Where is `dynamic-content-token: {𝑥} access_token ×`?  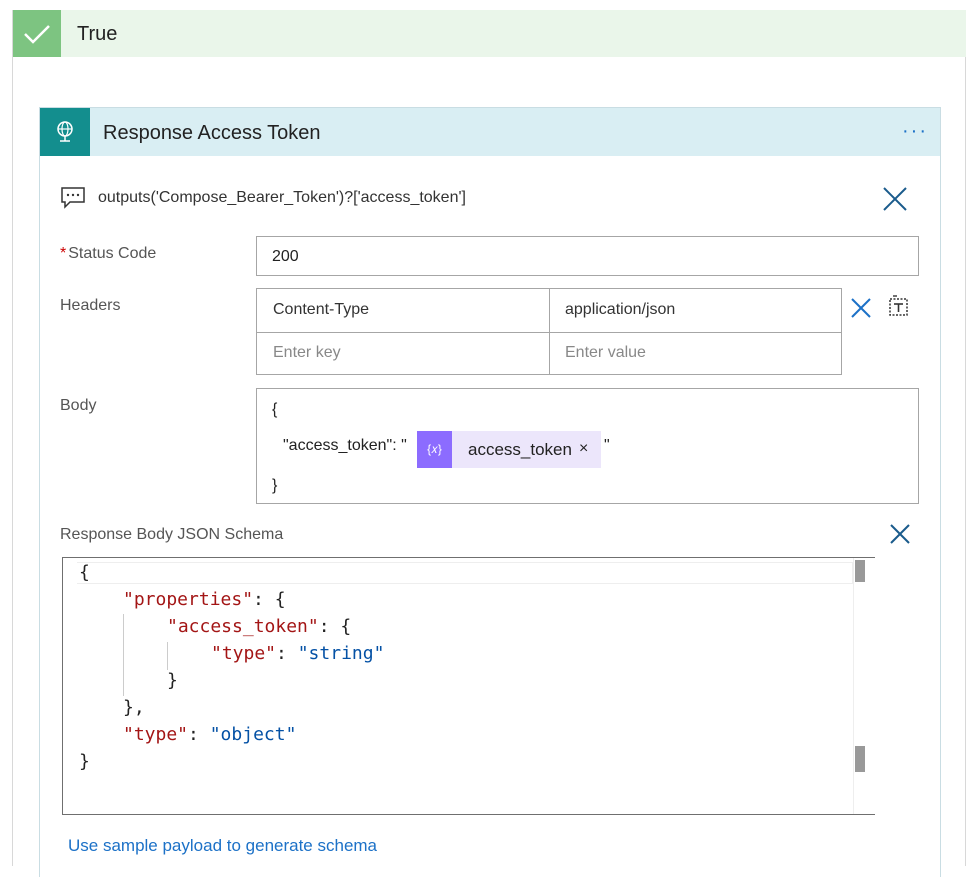 dynamic-content-token: {𝑥} access_token × is located at coordinates (509, 449).